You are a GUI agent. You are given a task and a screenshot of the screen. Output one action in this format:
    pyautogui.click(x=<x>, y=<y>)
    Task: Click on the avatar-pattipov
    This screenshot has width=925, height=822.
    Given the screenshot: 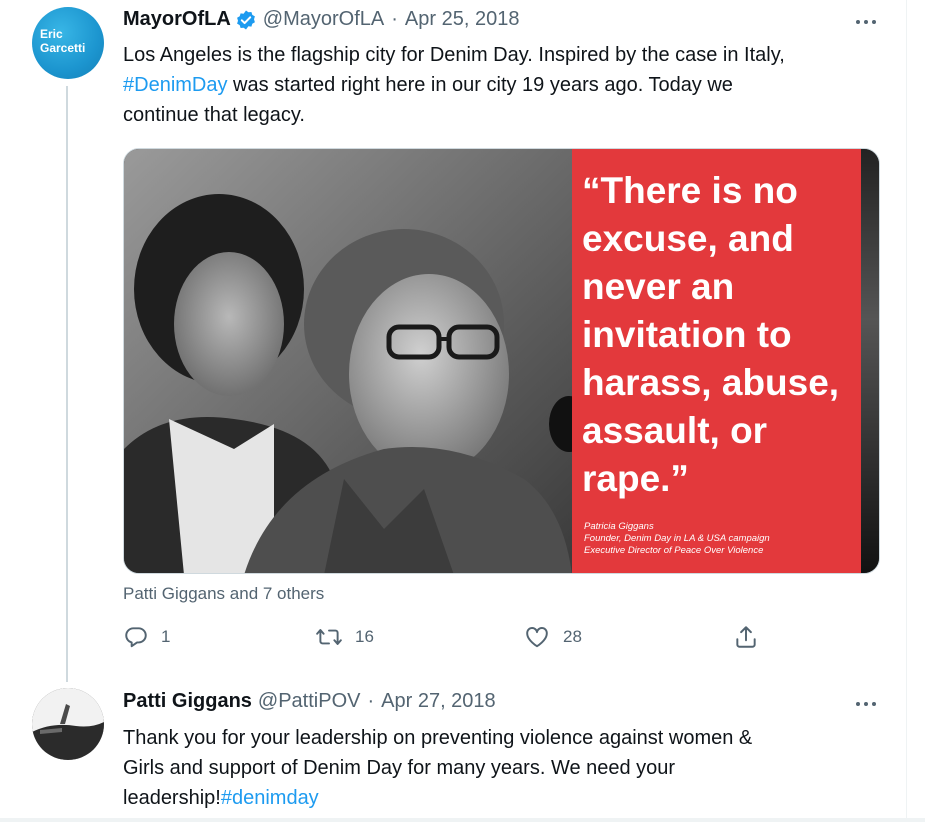 What is the action you would take?
    pyautogui.click(x=68, y=724)
    